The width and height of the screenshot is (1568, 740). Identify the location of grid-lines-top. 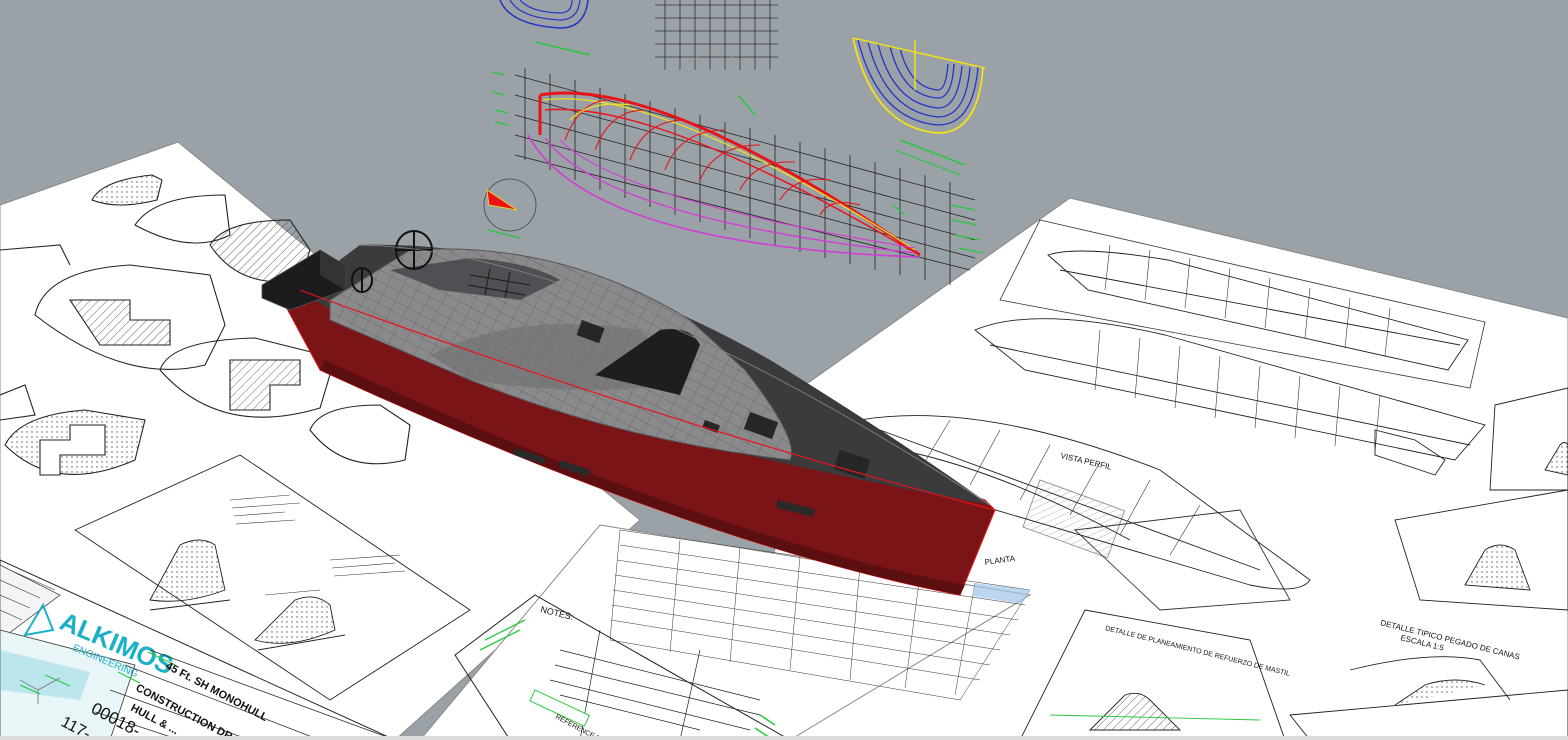
(716, 58).